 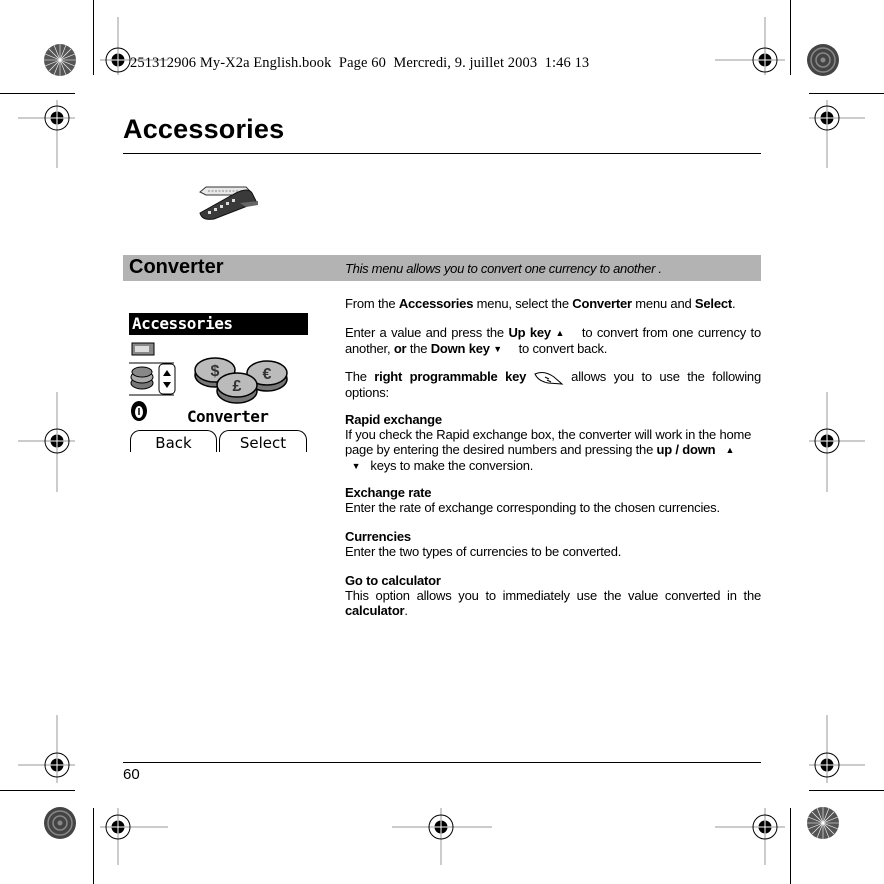 What do you see at coordinates (228, 416) in the screenshot?
I see `phone-selected-item: Converter` at bounding box center [228, 416].